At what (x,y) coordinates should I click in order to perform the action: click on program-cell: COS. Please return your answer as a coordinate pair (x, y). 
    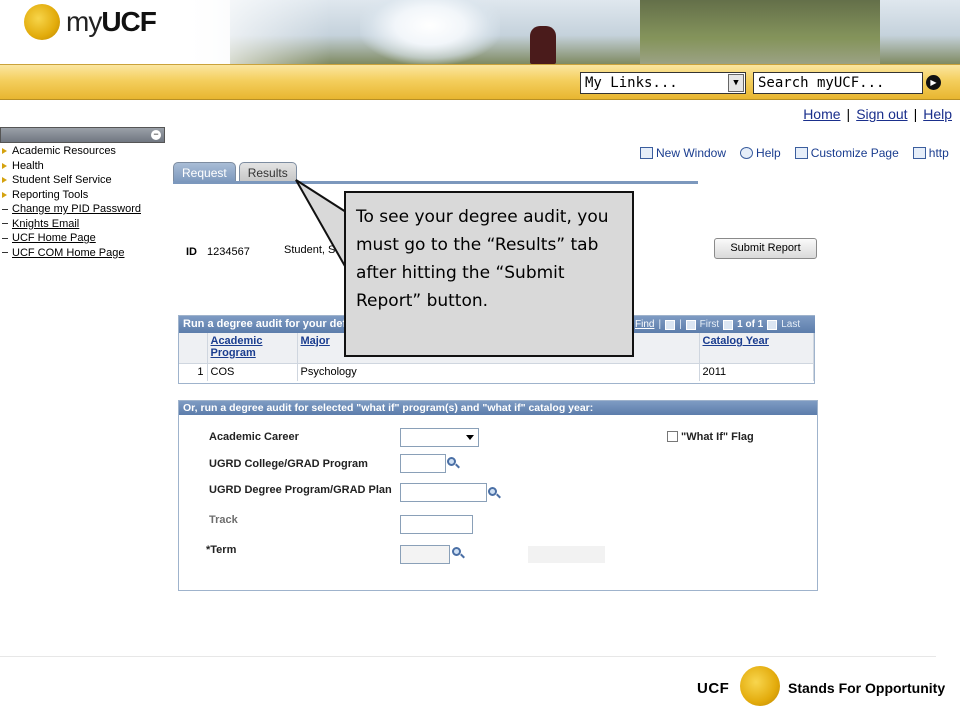
    Looking at the image, I should click on (252, 371).